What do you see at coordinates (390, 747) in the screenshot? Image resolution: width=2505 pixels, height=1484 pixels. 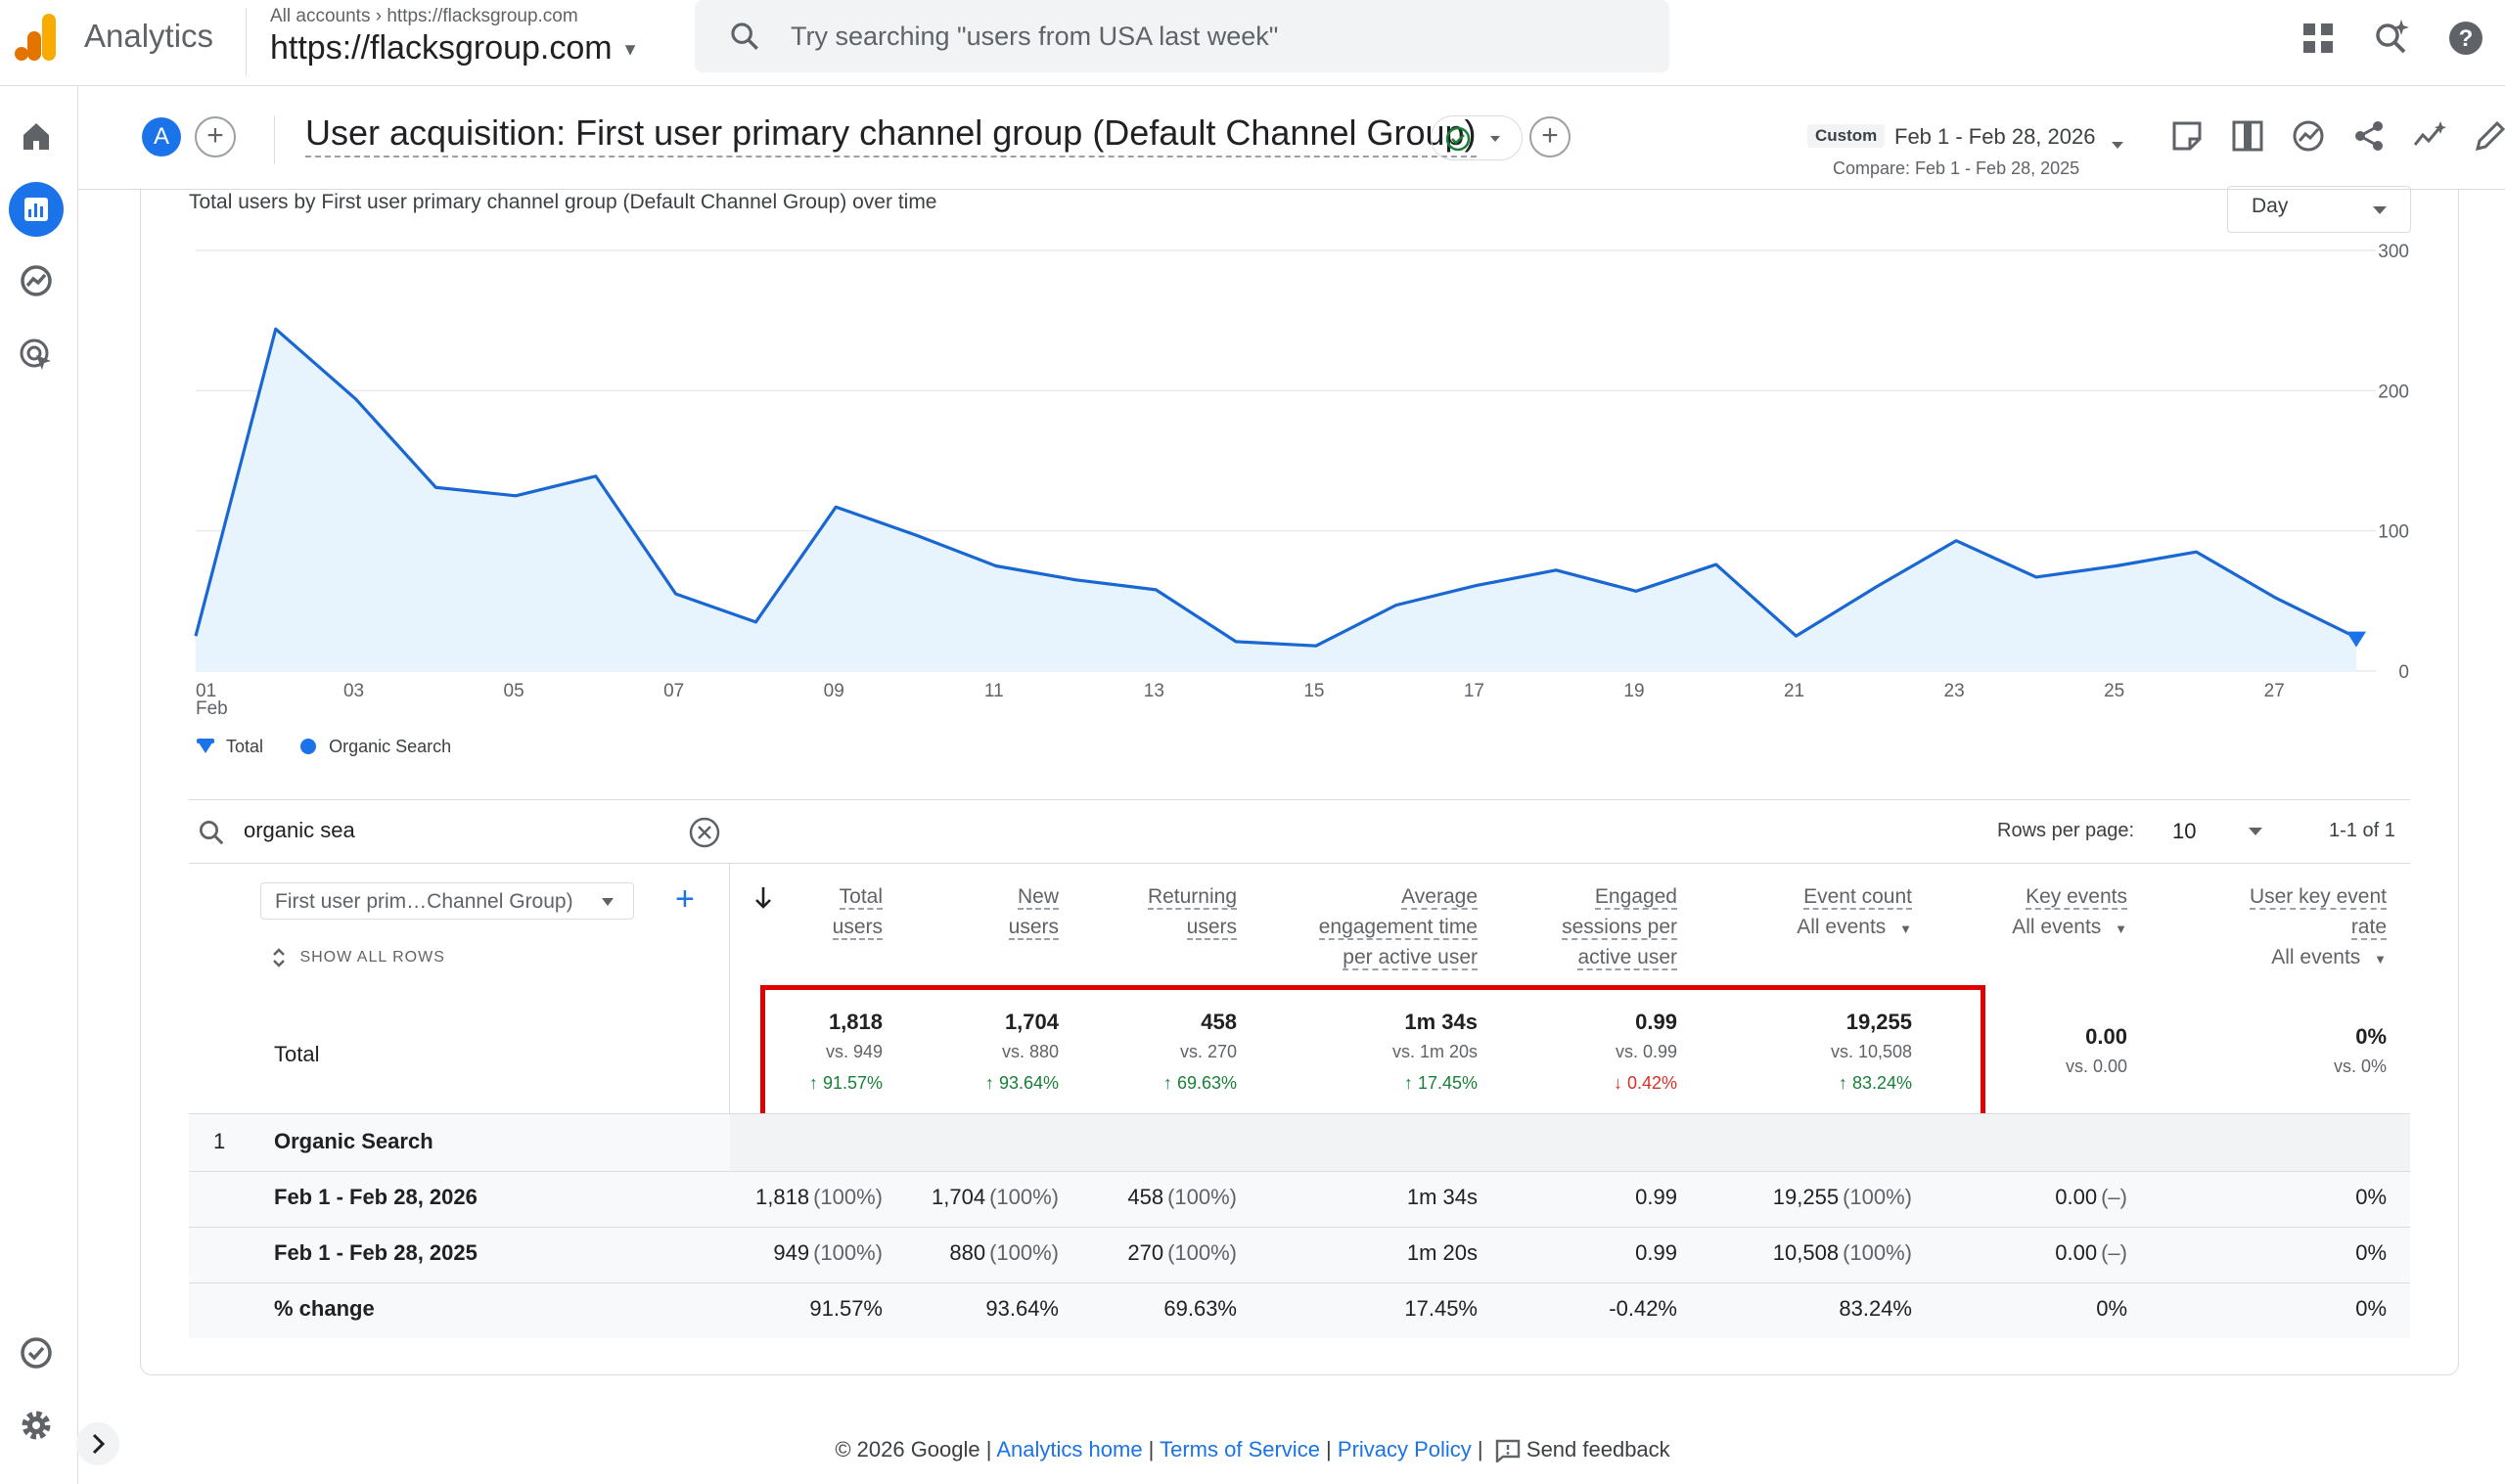 I see `legend-item-organic-search: Organic Search` at bounding box center [390, 747].